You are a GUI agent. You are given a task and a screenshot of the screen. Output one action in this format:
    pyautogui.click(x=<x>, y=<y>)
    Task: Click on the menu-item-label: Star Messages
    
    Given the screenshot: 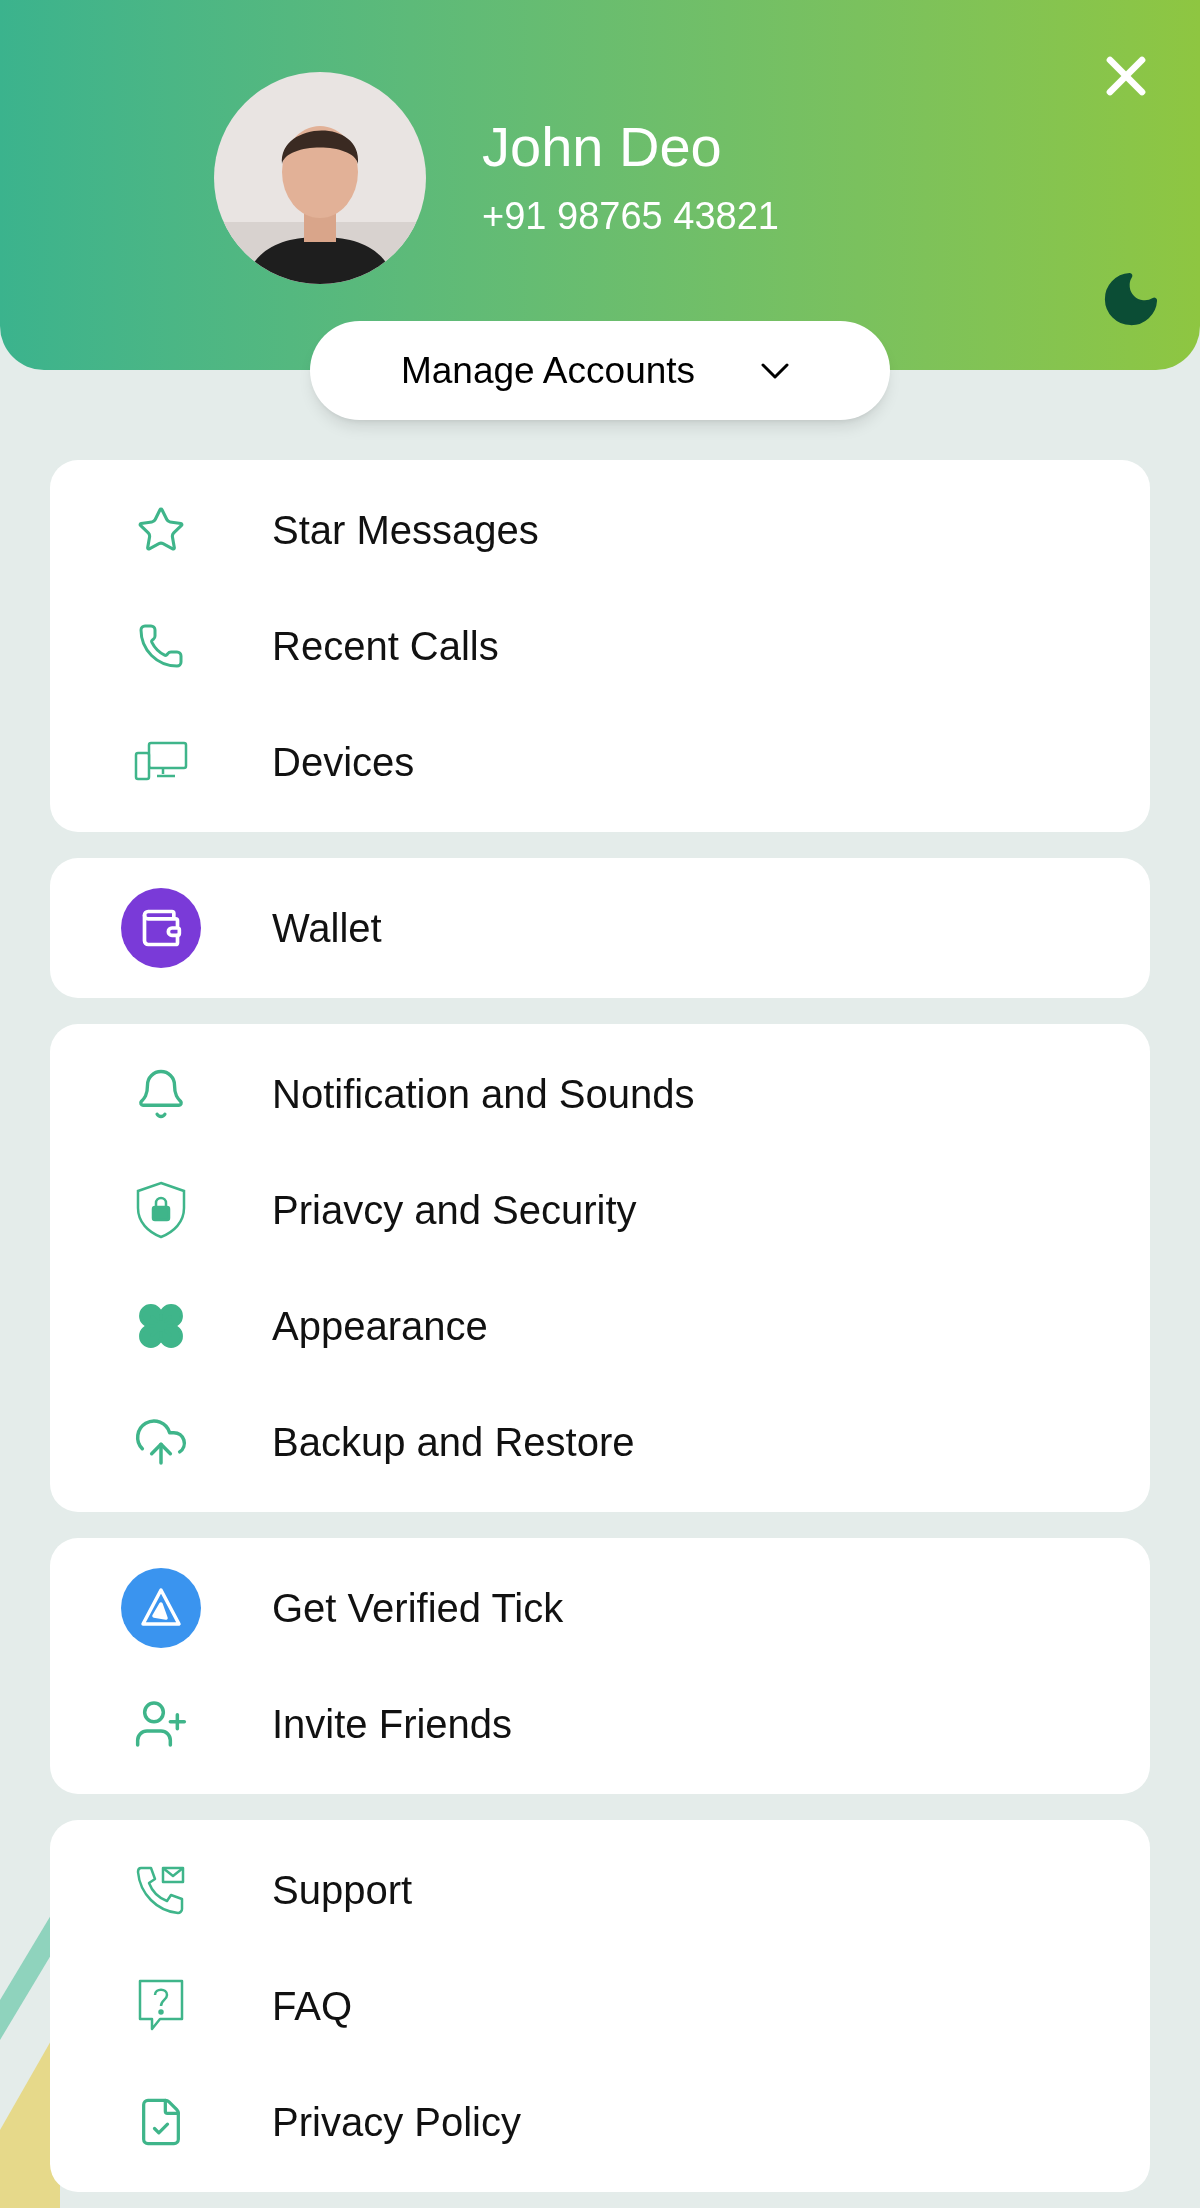 What is the action you would take?
    pyautogui.click(x=405, y=530)
    